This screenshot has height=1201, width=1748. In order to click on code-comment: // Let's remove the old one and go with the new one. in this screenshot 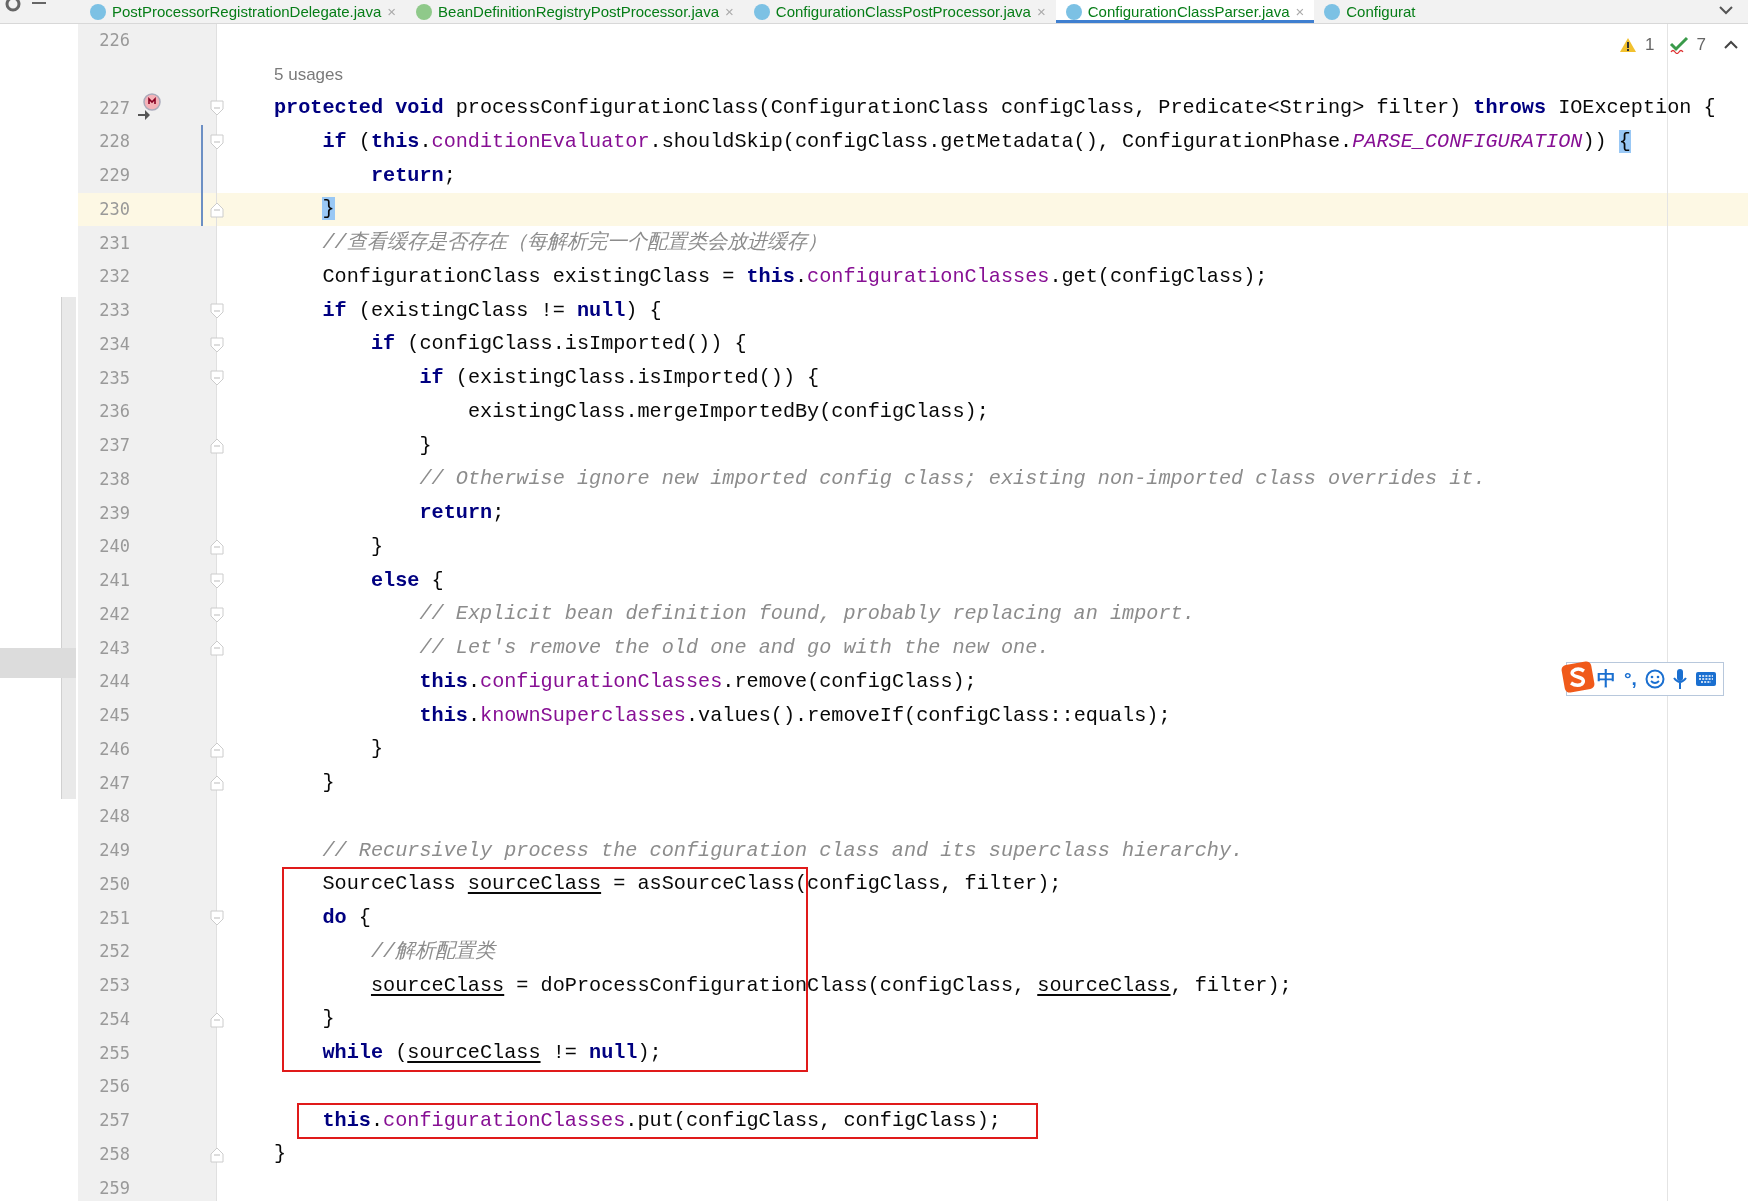, I will do `click(734, 648)`.